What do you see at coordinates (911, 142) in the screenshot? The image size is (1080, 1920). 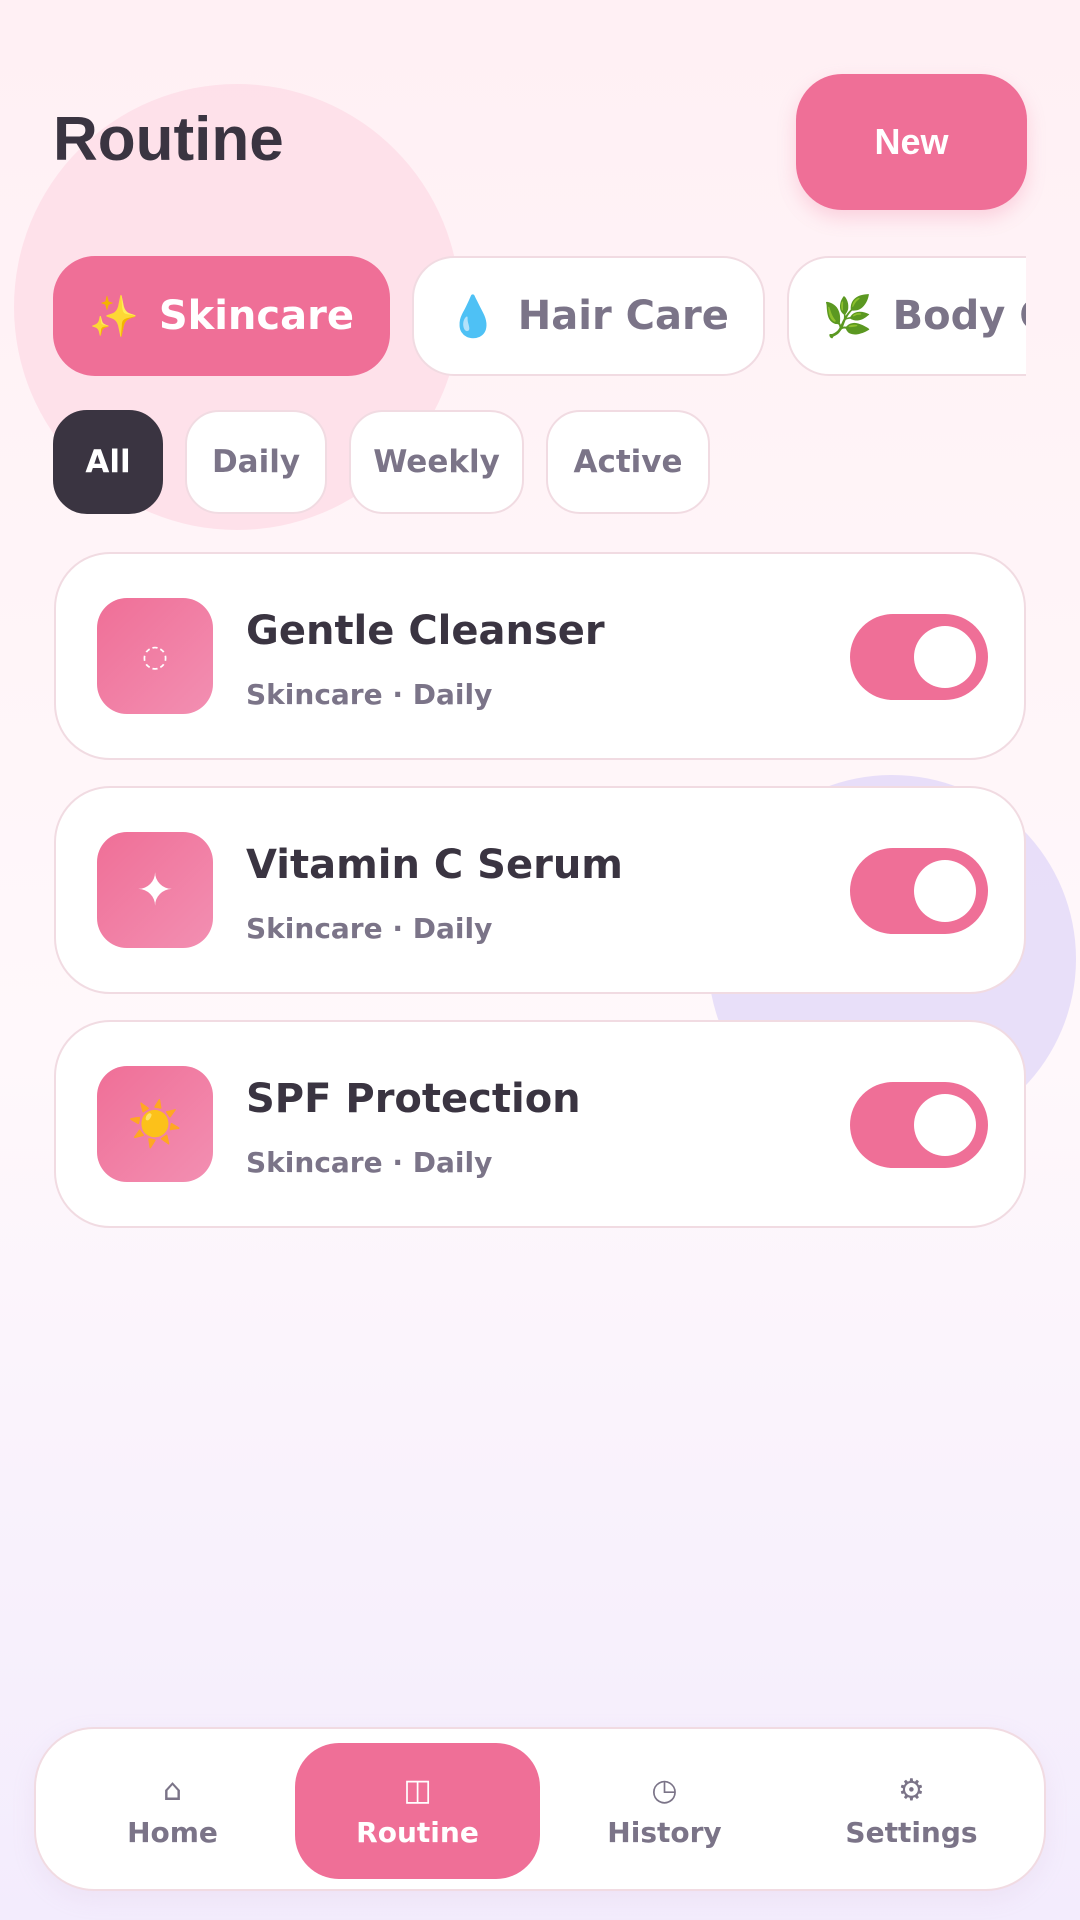 I see `new-routine-button: New` at bounding box center [911, 142].